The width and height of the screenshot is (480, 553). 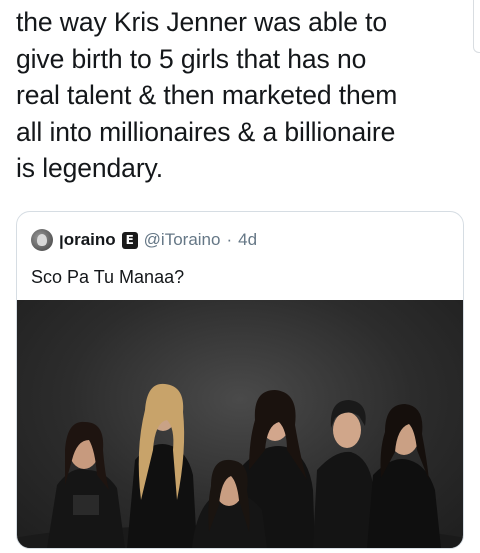 I want to click on tweet-text-line: all into millionaires & a billionaire, so click(x=206, y=131).